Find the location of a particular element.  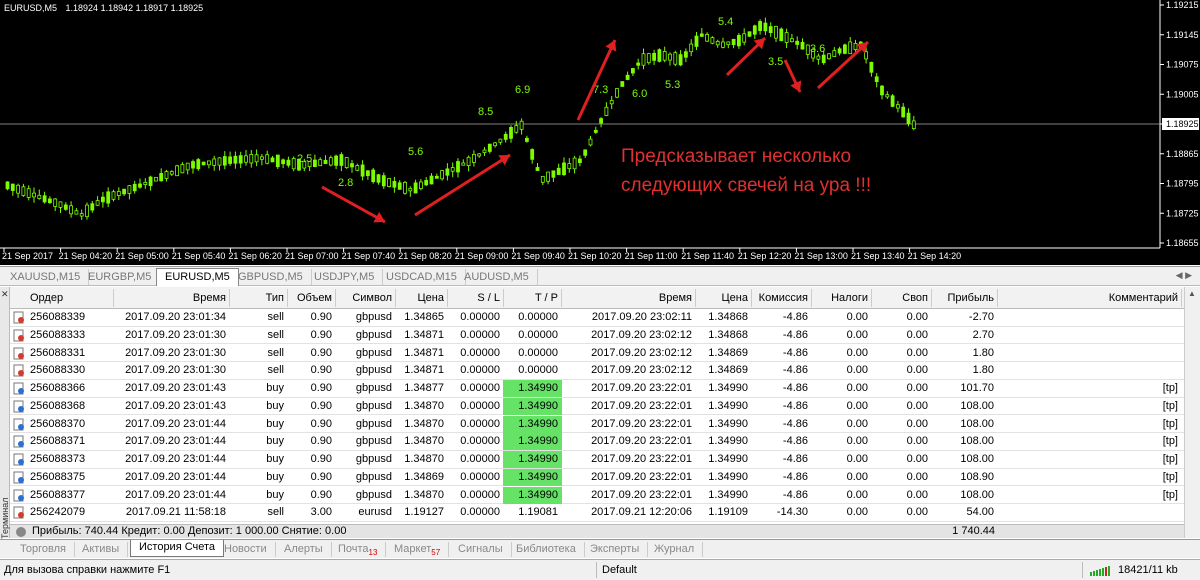

vertical-scrollbar: ▲ is located at coordinates (1192, 412).